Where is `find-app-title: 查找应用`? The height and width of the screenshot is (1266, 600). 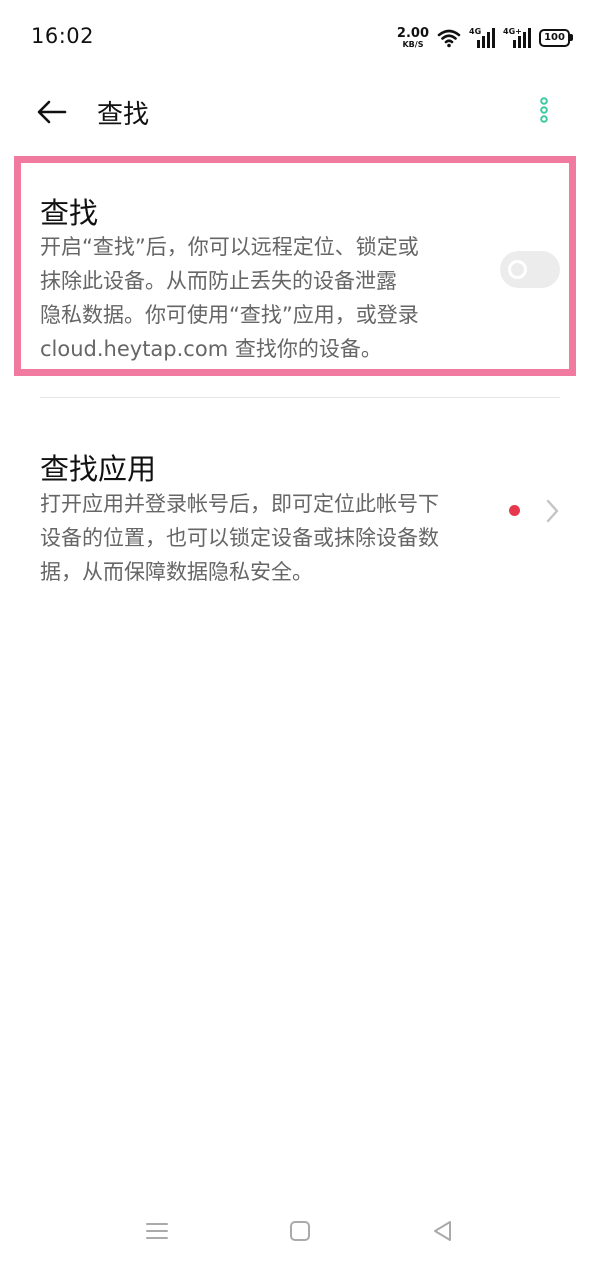
find-app-title: 查找应用 is located at coordinates (98, 469).